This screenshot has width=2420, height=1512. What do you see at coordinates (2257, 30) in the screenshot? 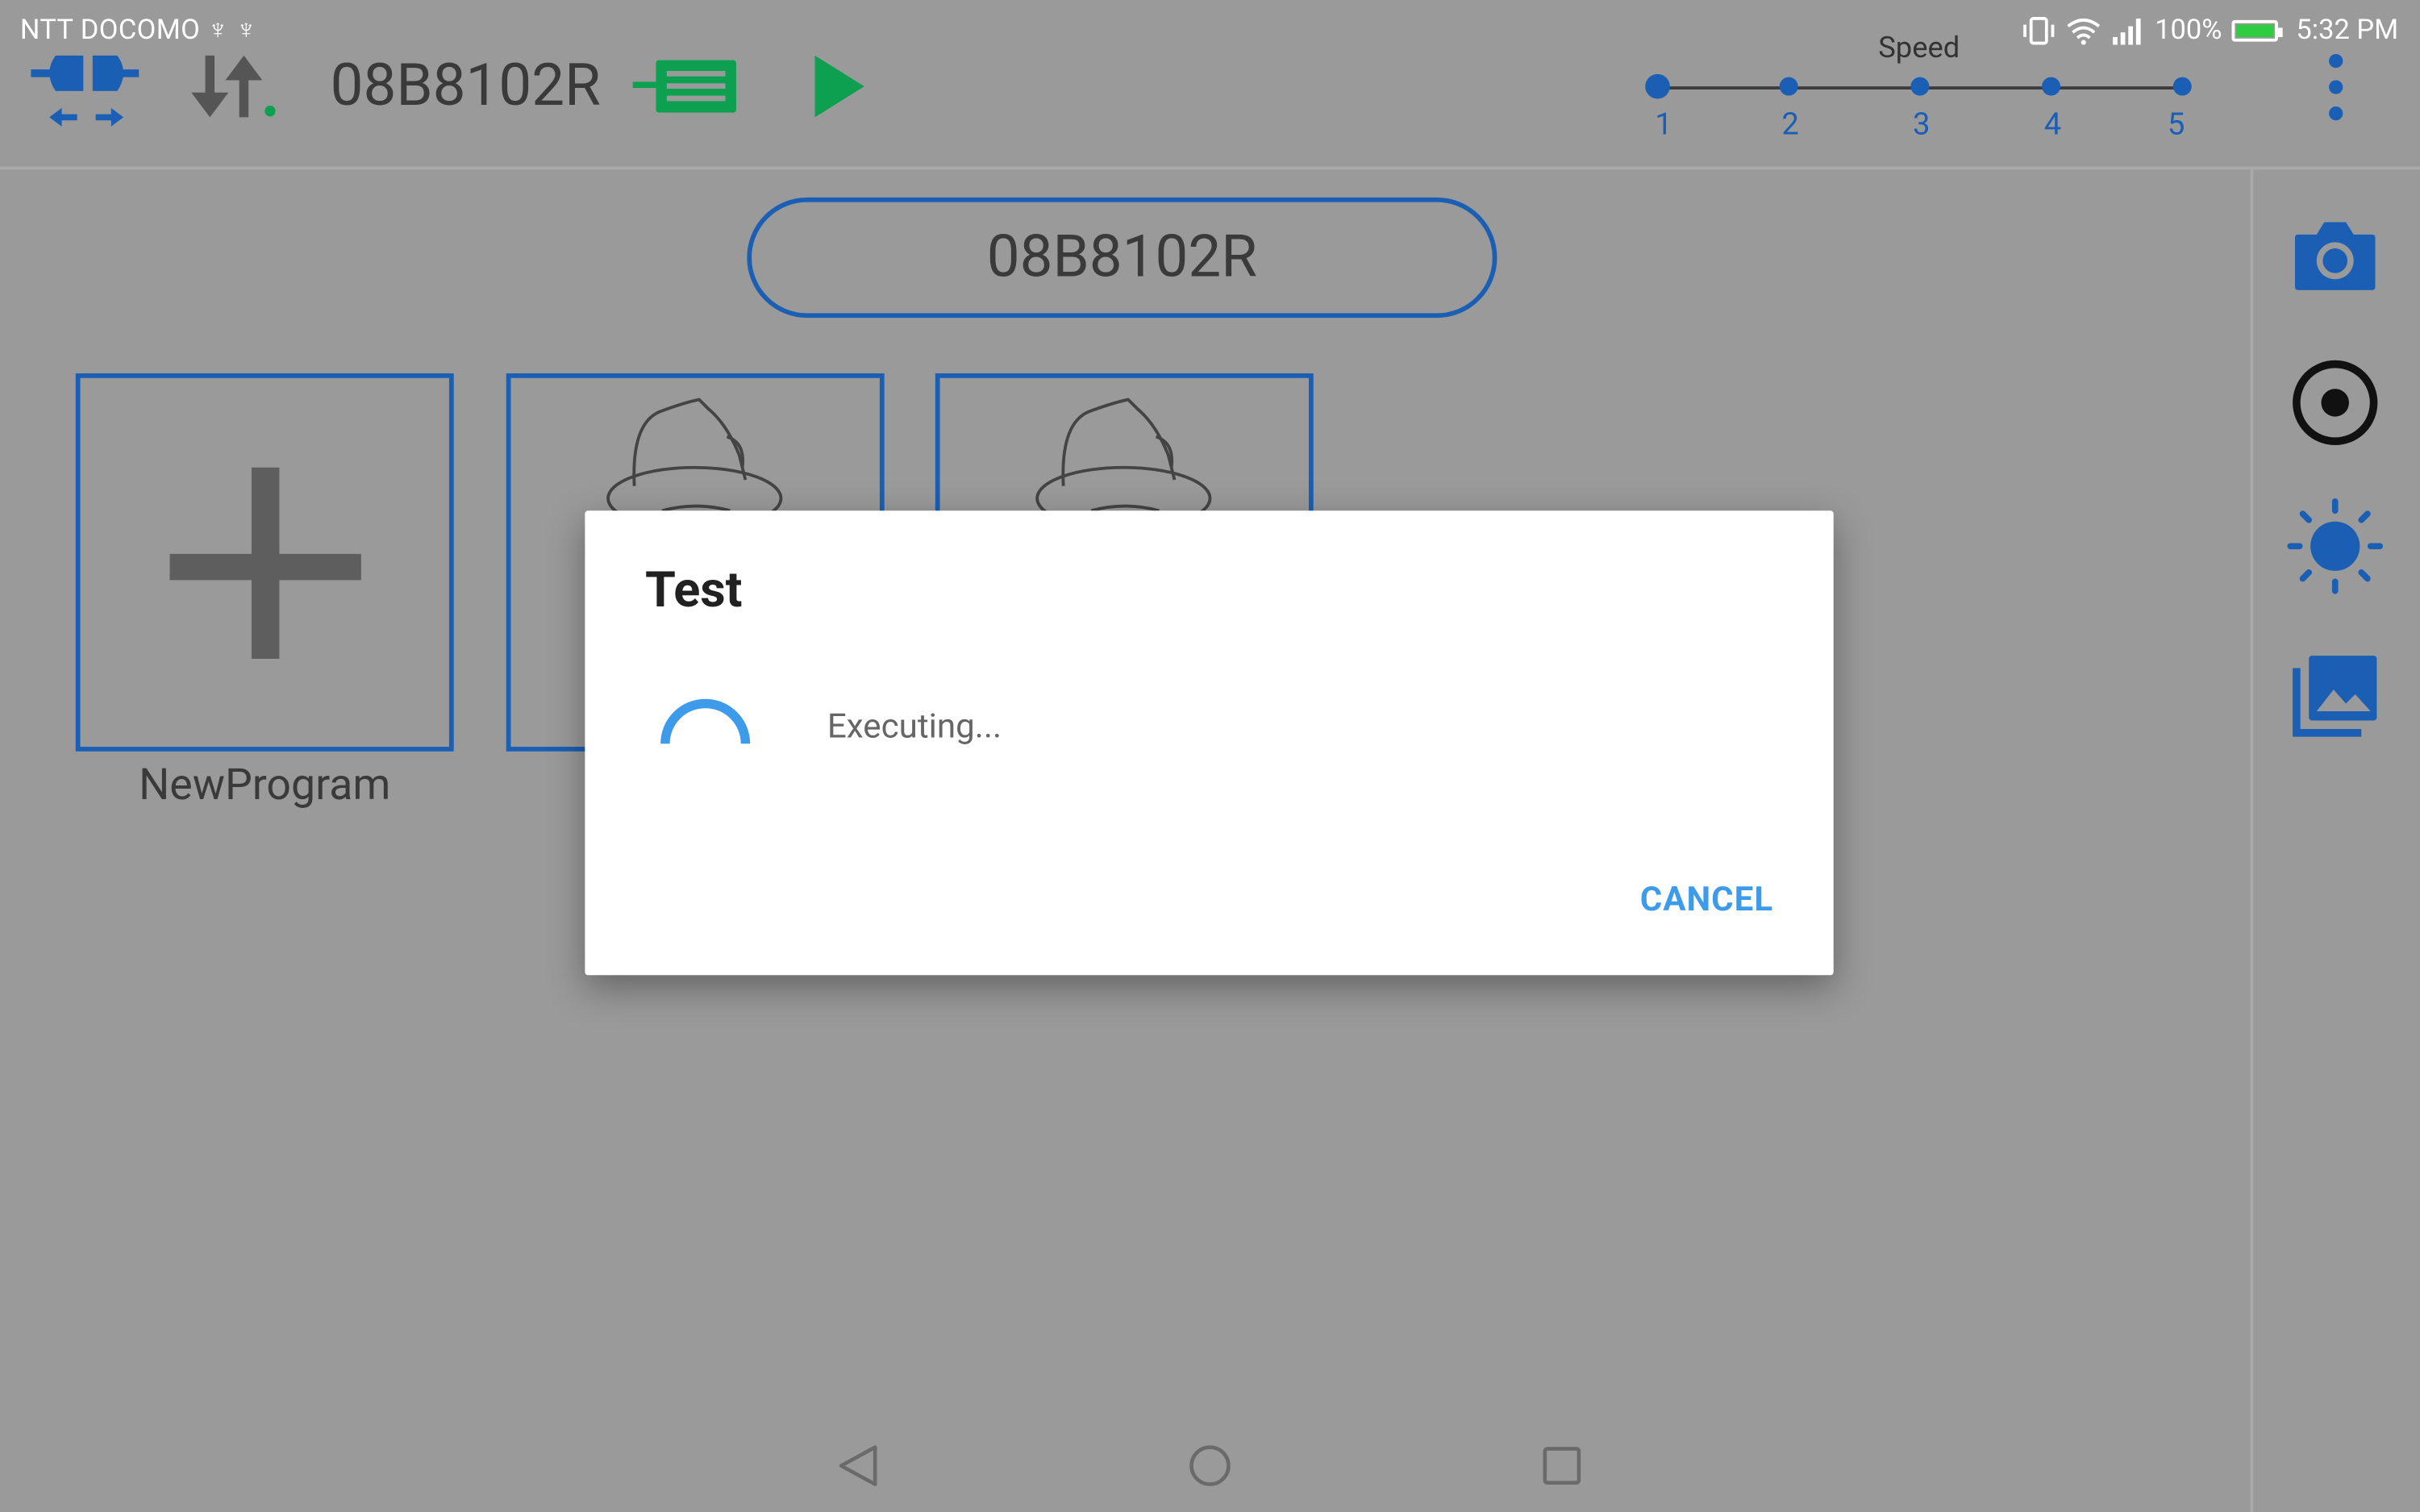
I see `battery-icon` at bounding box center [2257, 30].